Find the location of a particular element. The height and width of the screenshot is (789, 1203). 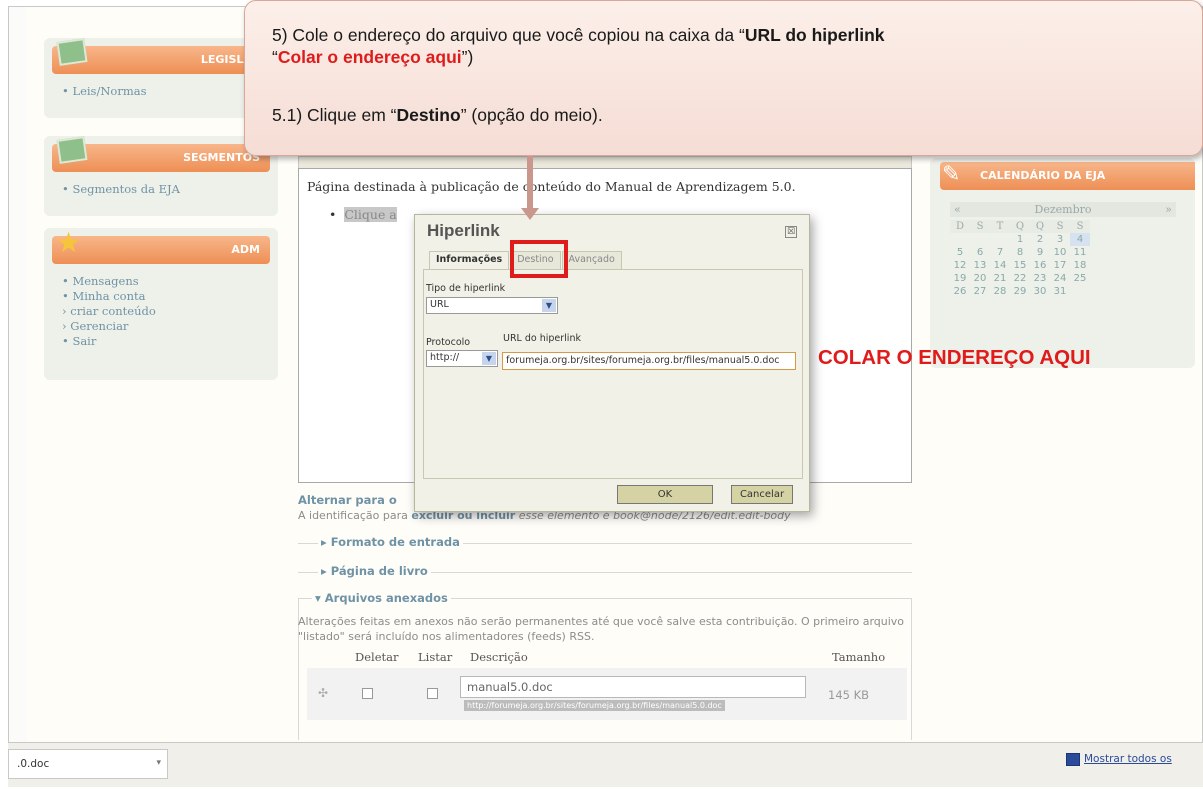

sidebar-block-segmentos: SEGMENTOS • Segmentos da EJA is located at coordinates (161, 176).